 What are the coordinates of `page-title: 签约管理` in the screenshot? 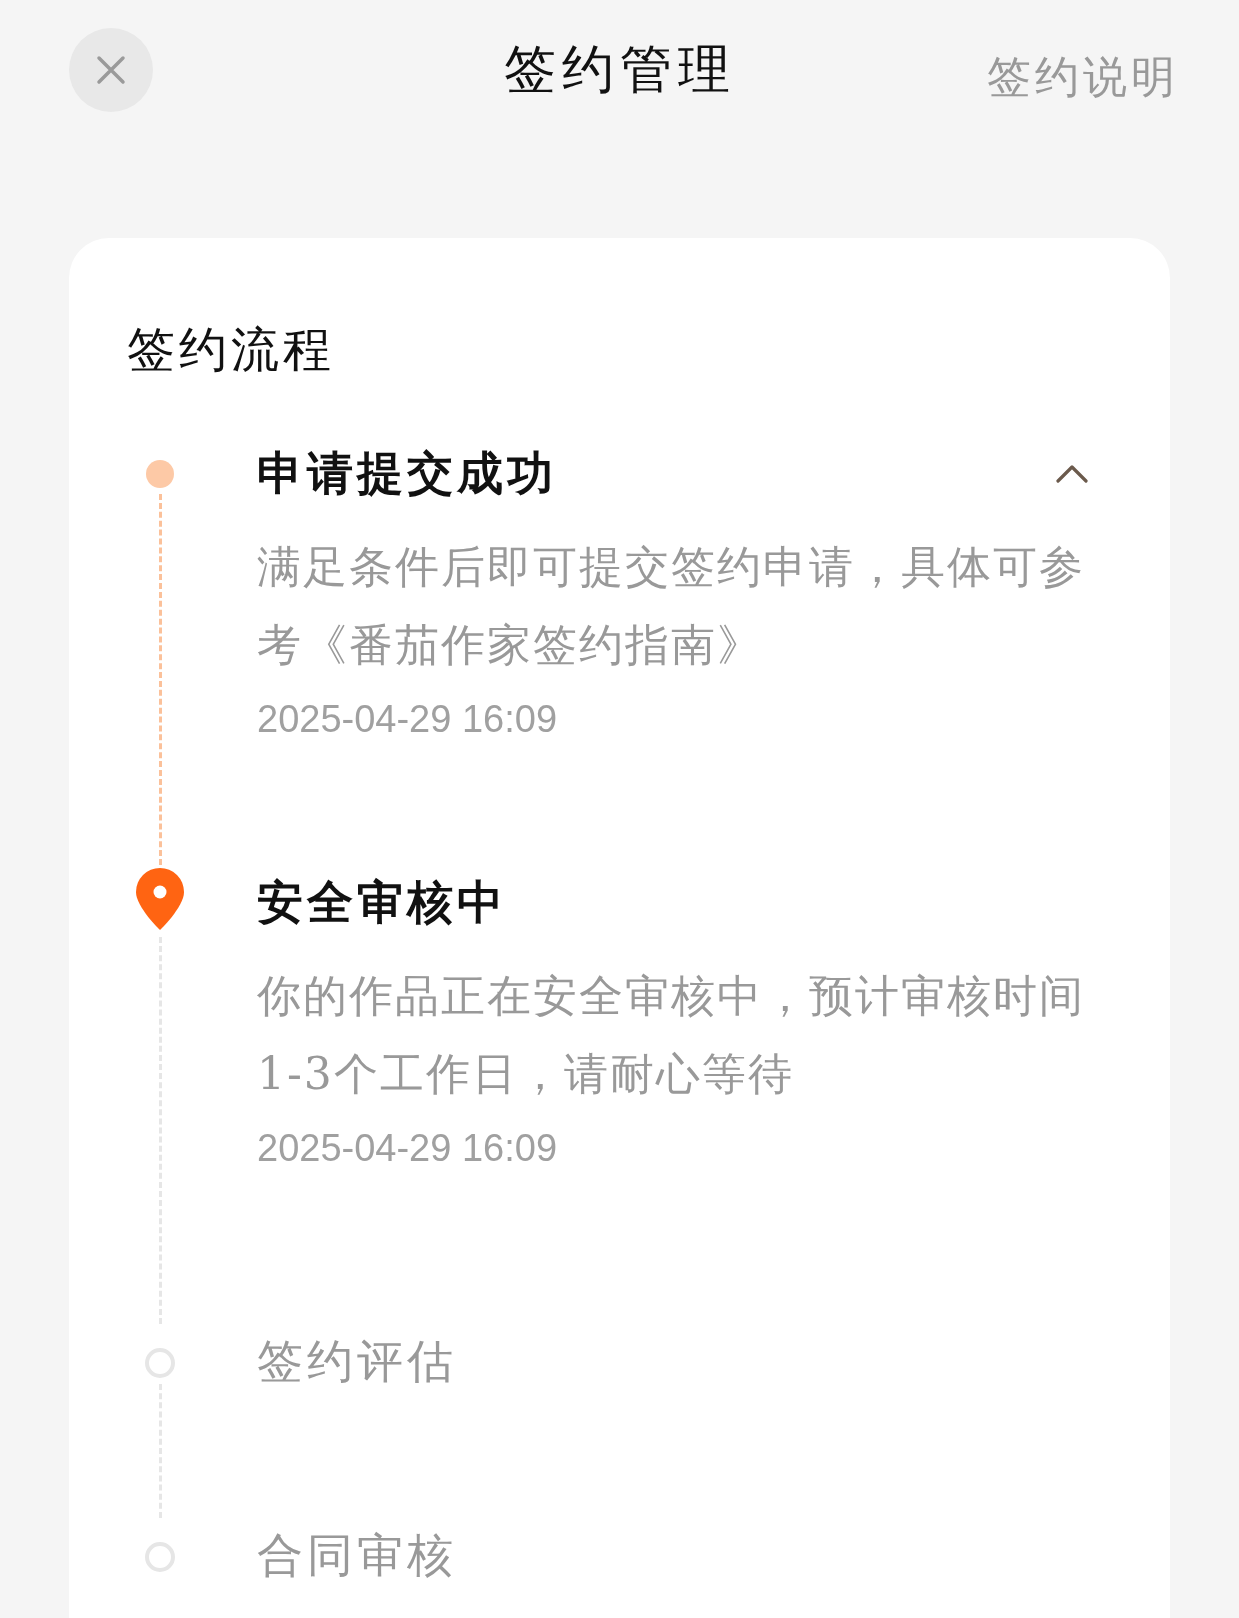 It's located at (619, 69).